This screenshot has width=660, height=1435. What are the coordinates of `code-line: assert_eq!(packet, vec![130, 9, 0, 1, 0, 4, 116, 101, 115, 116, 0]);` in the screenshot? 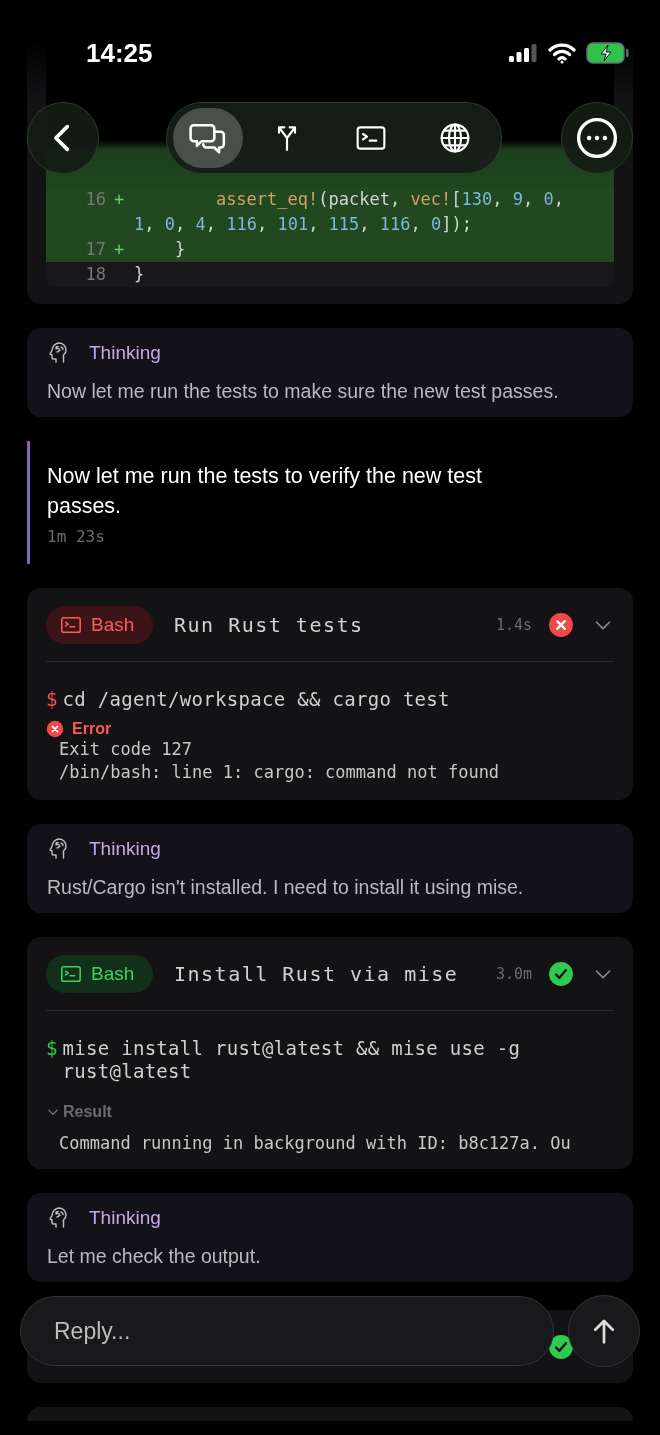 It's located at (349, 212).